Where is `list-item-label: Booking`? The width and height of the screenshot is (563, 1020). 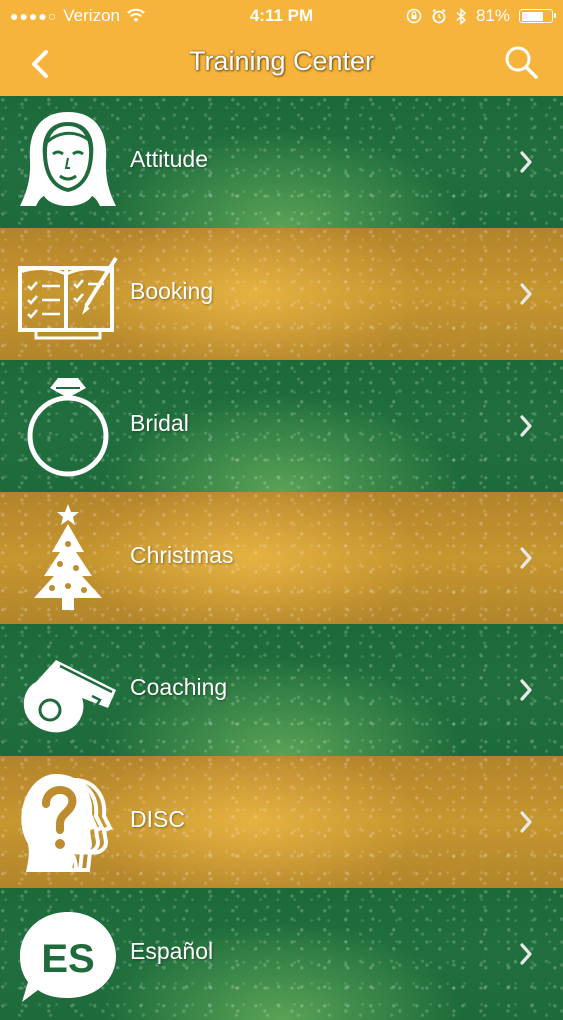 list-item-label: Booking is located at coordinates (172, 291).